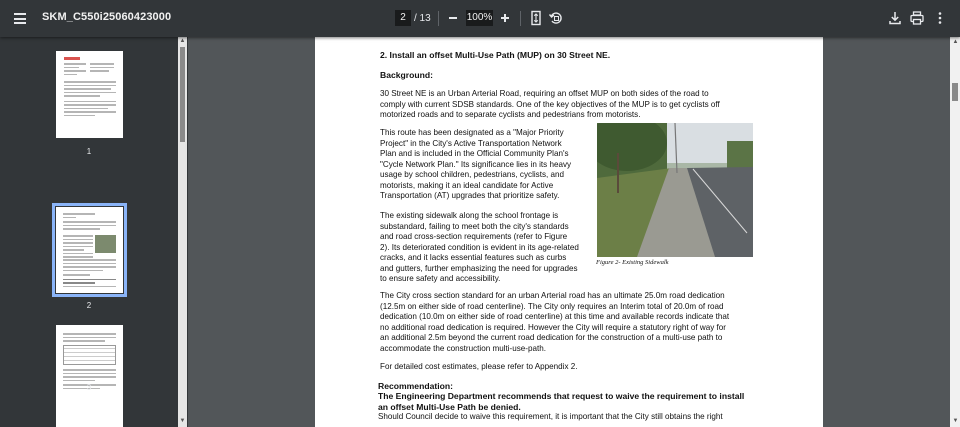 This screenshot has width=960, height=427. I want to click on rotate-icon, so click(556, 18).